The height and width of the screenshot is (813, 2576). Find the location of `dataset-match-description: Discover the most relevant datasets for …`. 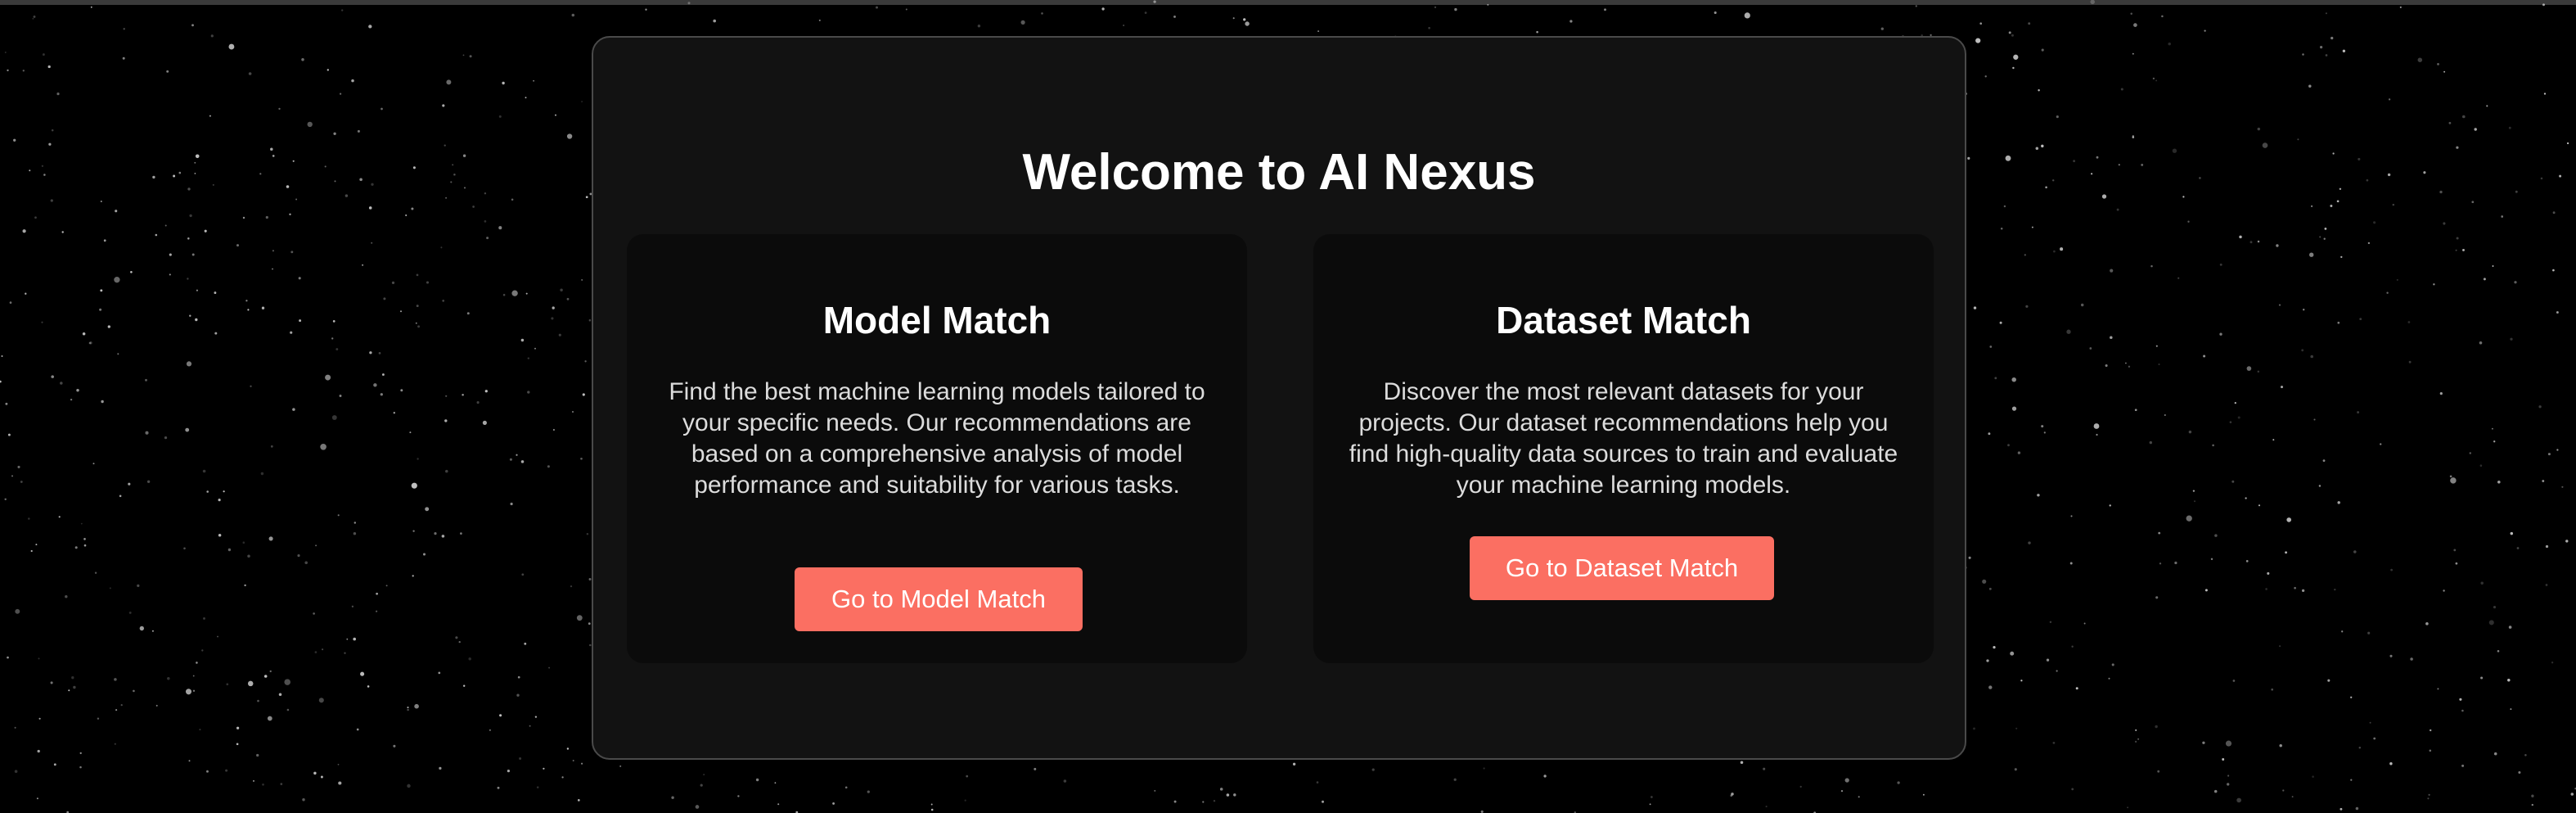

dataset-match-description: Discover the most relevant datasets for … is located at coordinates (1623, 438).